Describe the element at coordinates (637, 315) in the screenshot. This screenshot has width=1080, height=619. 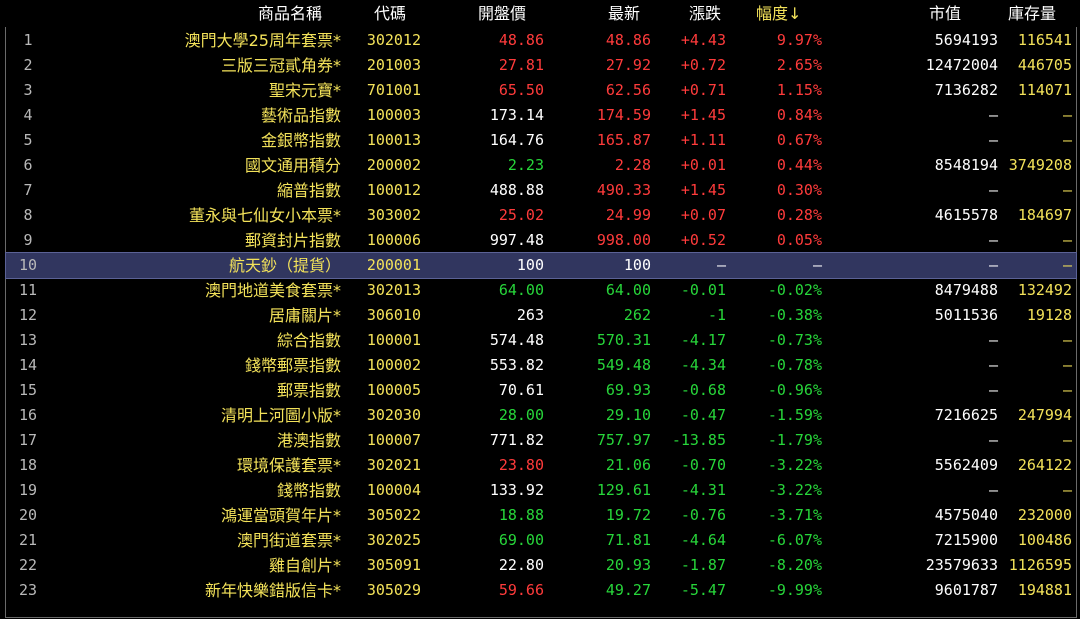
I see `last-price: 262` at that location.